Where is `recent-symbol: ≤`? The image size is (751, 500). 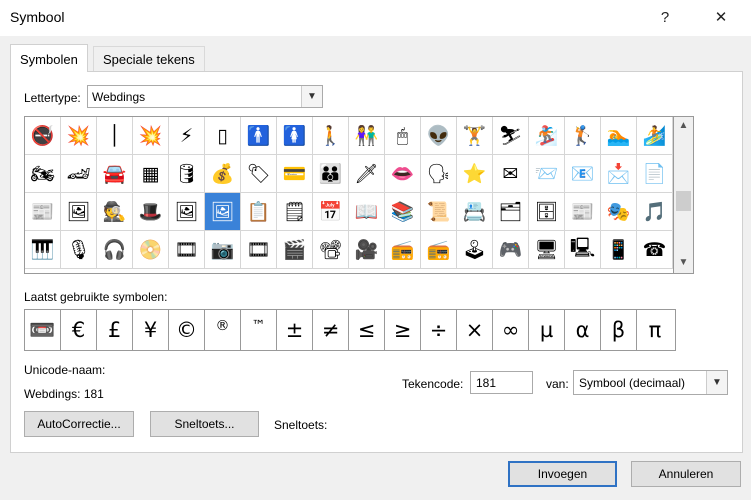
recent-symbol: ≤ is located at coordinates (367, 330).